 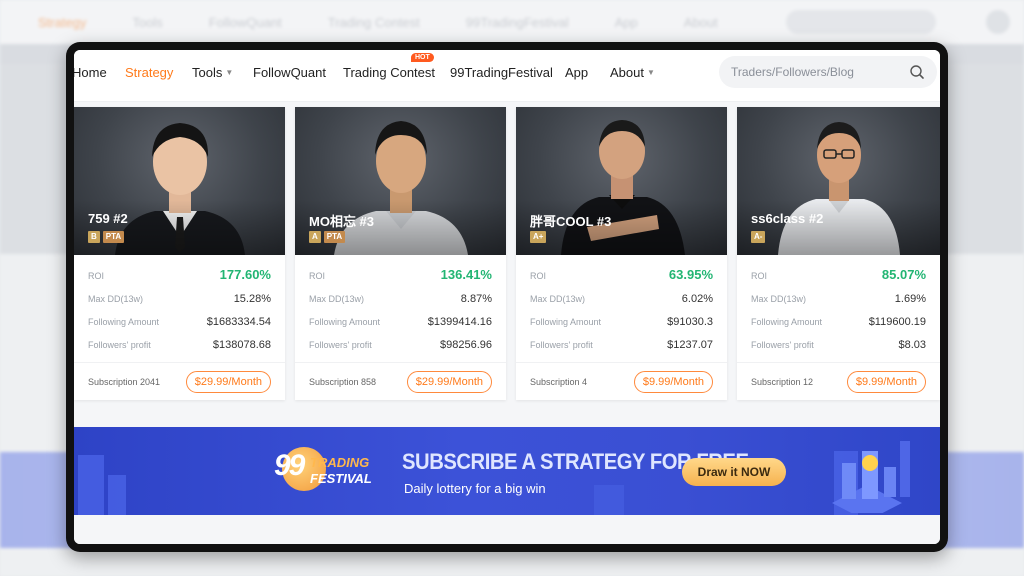 I want to click on bg-nav-item: FollowQuant, so click(x=245, y=22).